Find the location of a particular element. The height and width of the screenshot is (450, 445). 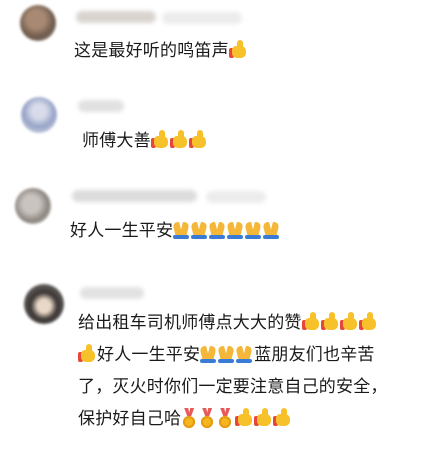

comment-body: 了，灭火时你们一定要注意自己的安全， is located at coordinates (233, 387).